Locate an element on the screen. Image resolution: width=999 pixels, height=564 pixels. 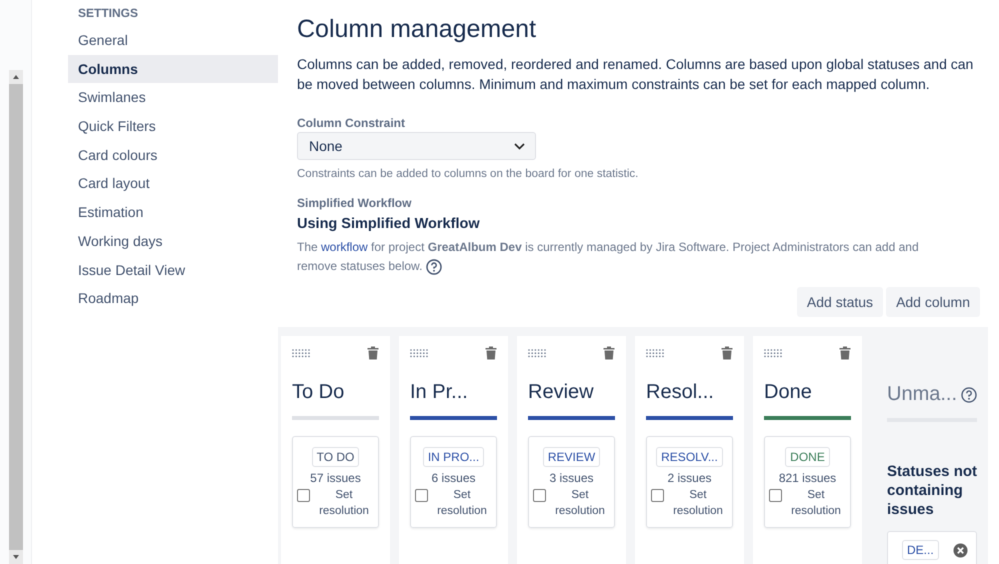
sidebar-item: General is located at coordinates (173, 40).